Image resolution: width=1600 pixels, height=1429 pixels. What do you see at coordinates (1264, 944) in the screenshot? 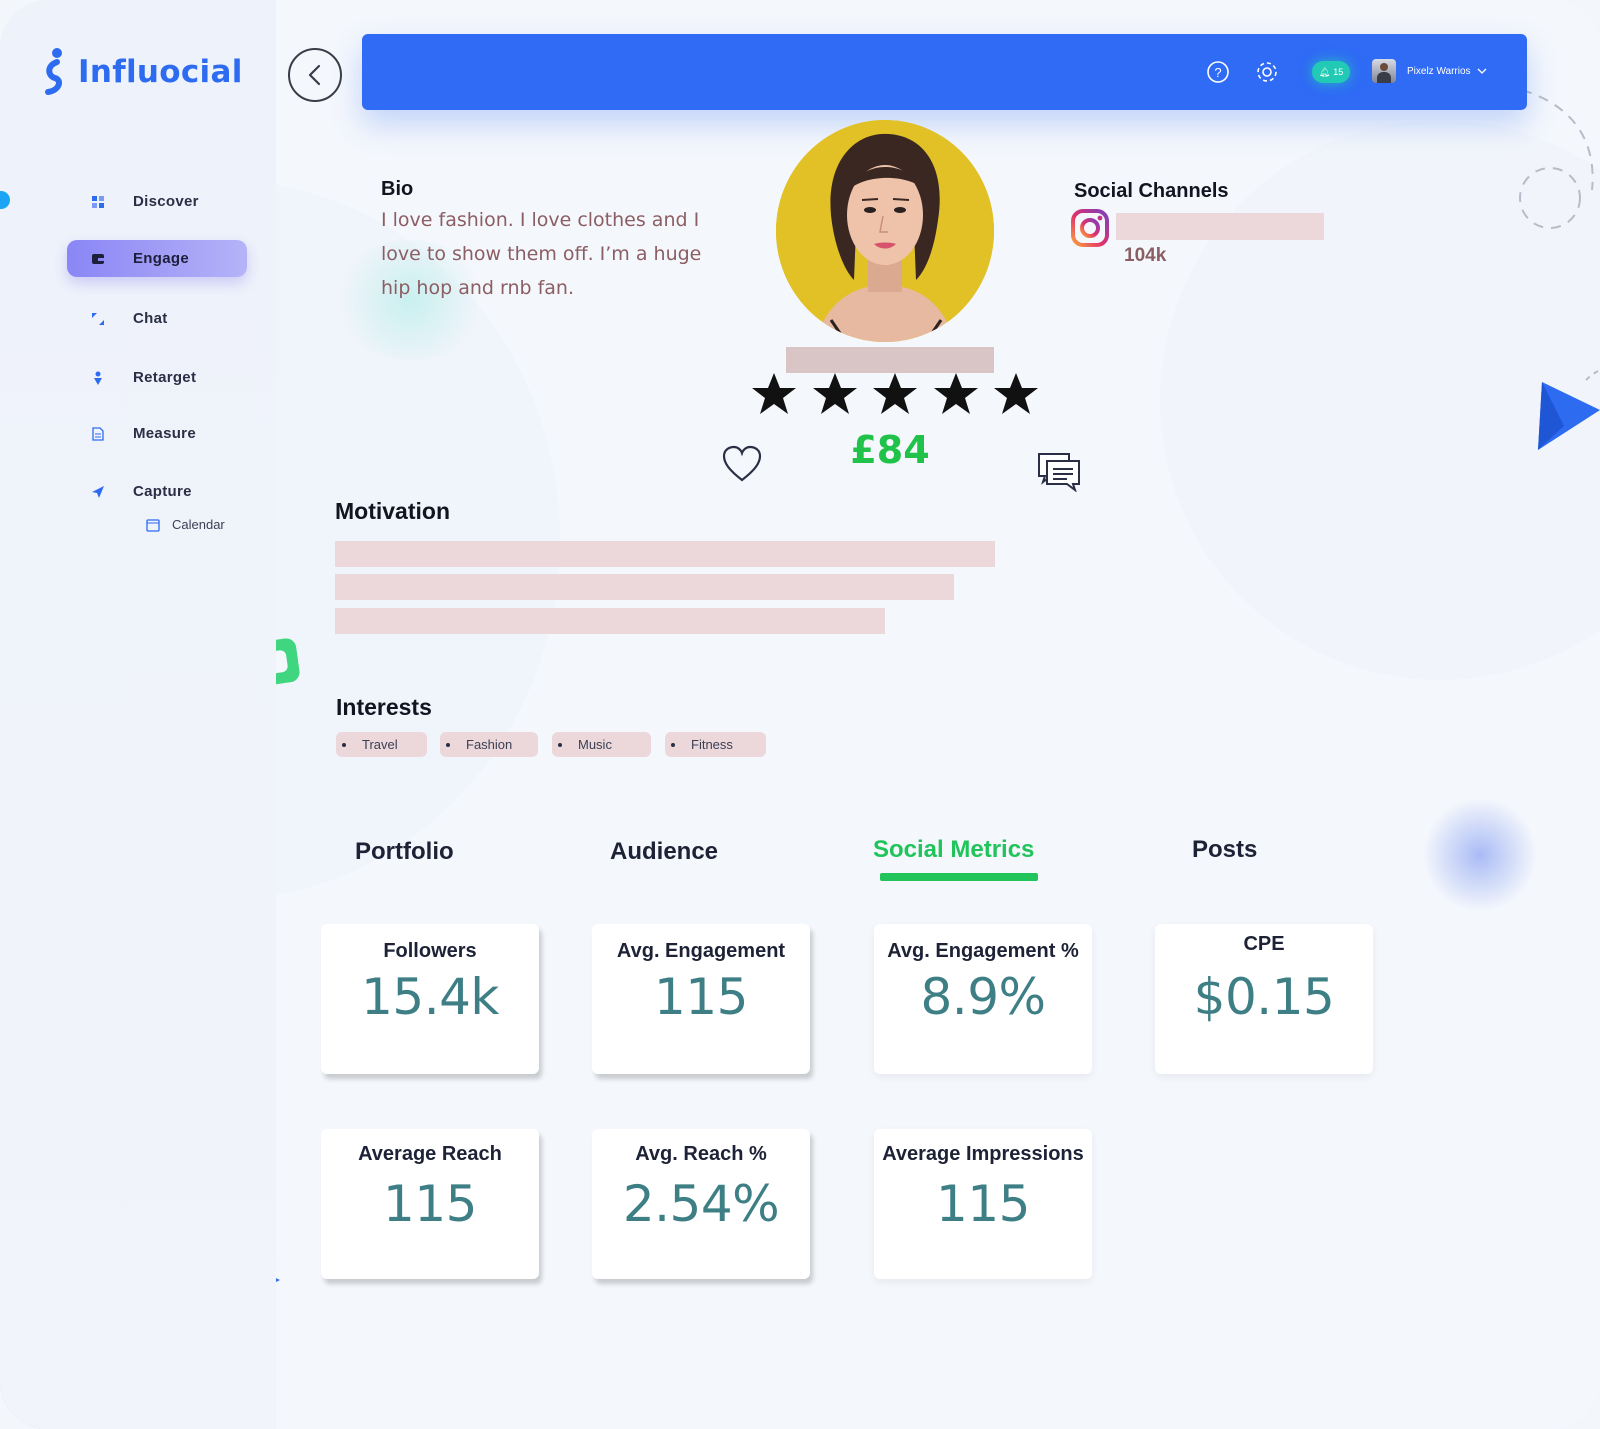
I see `metric-label: CPE` at bounding box center [1264, 944].